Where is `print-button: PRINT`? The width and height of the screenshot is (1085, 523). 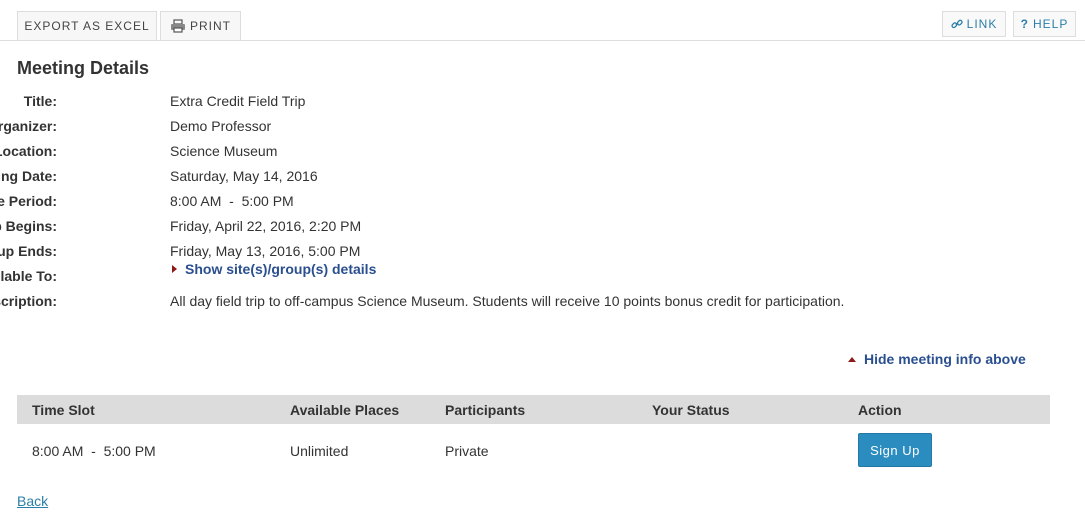 print-button: PRINT is located at coordinates (200, 25).